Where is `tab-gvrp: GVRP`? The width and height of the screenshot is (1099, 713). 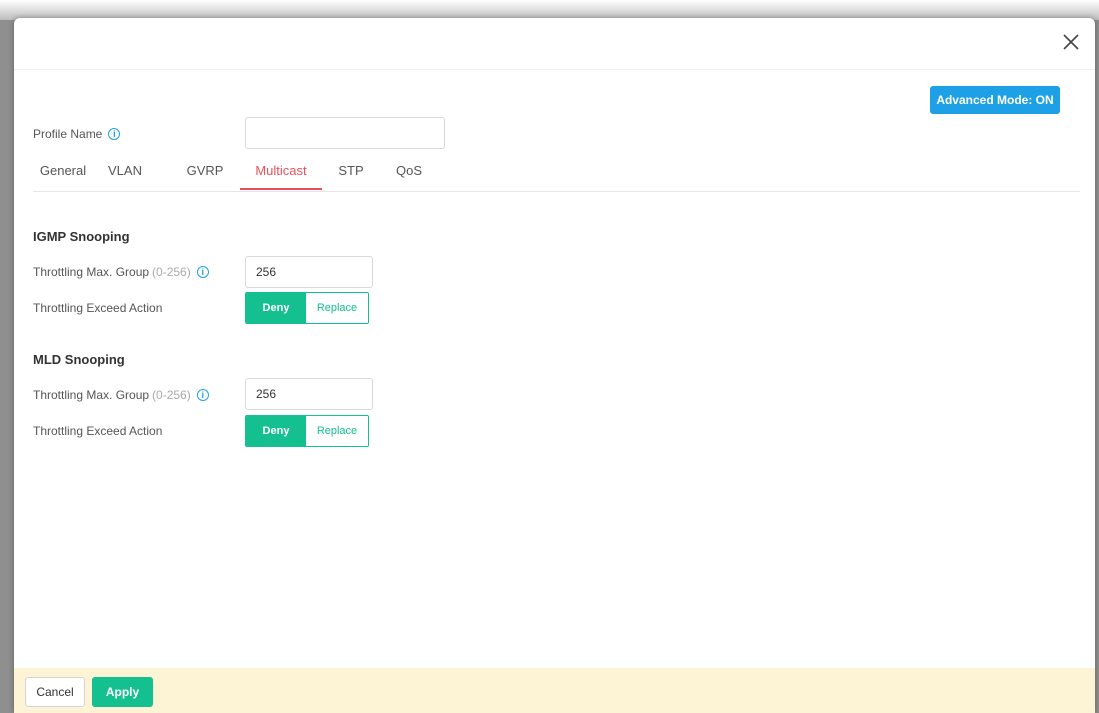 tab-gvrp: GVRP is located at coordinates (205, 176).